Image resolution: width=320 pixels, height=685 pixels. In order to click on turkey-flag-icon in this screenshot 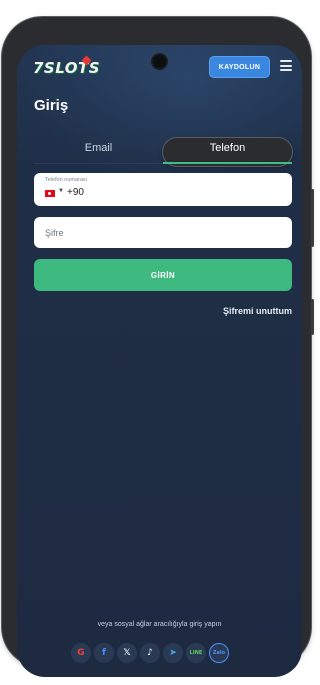, I will do `click(50, 193)`.